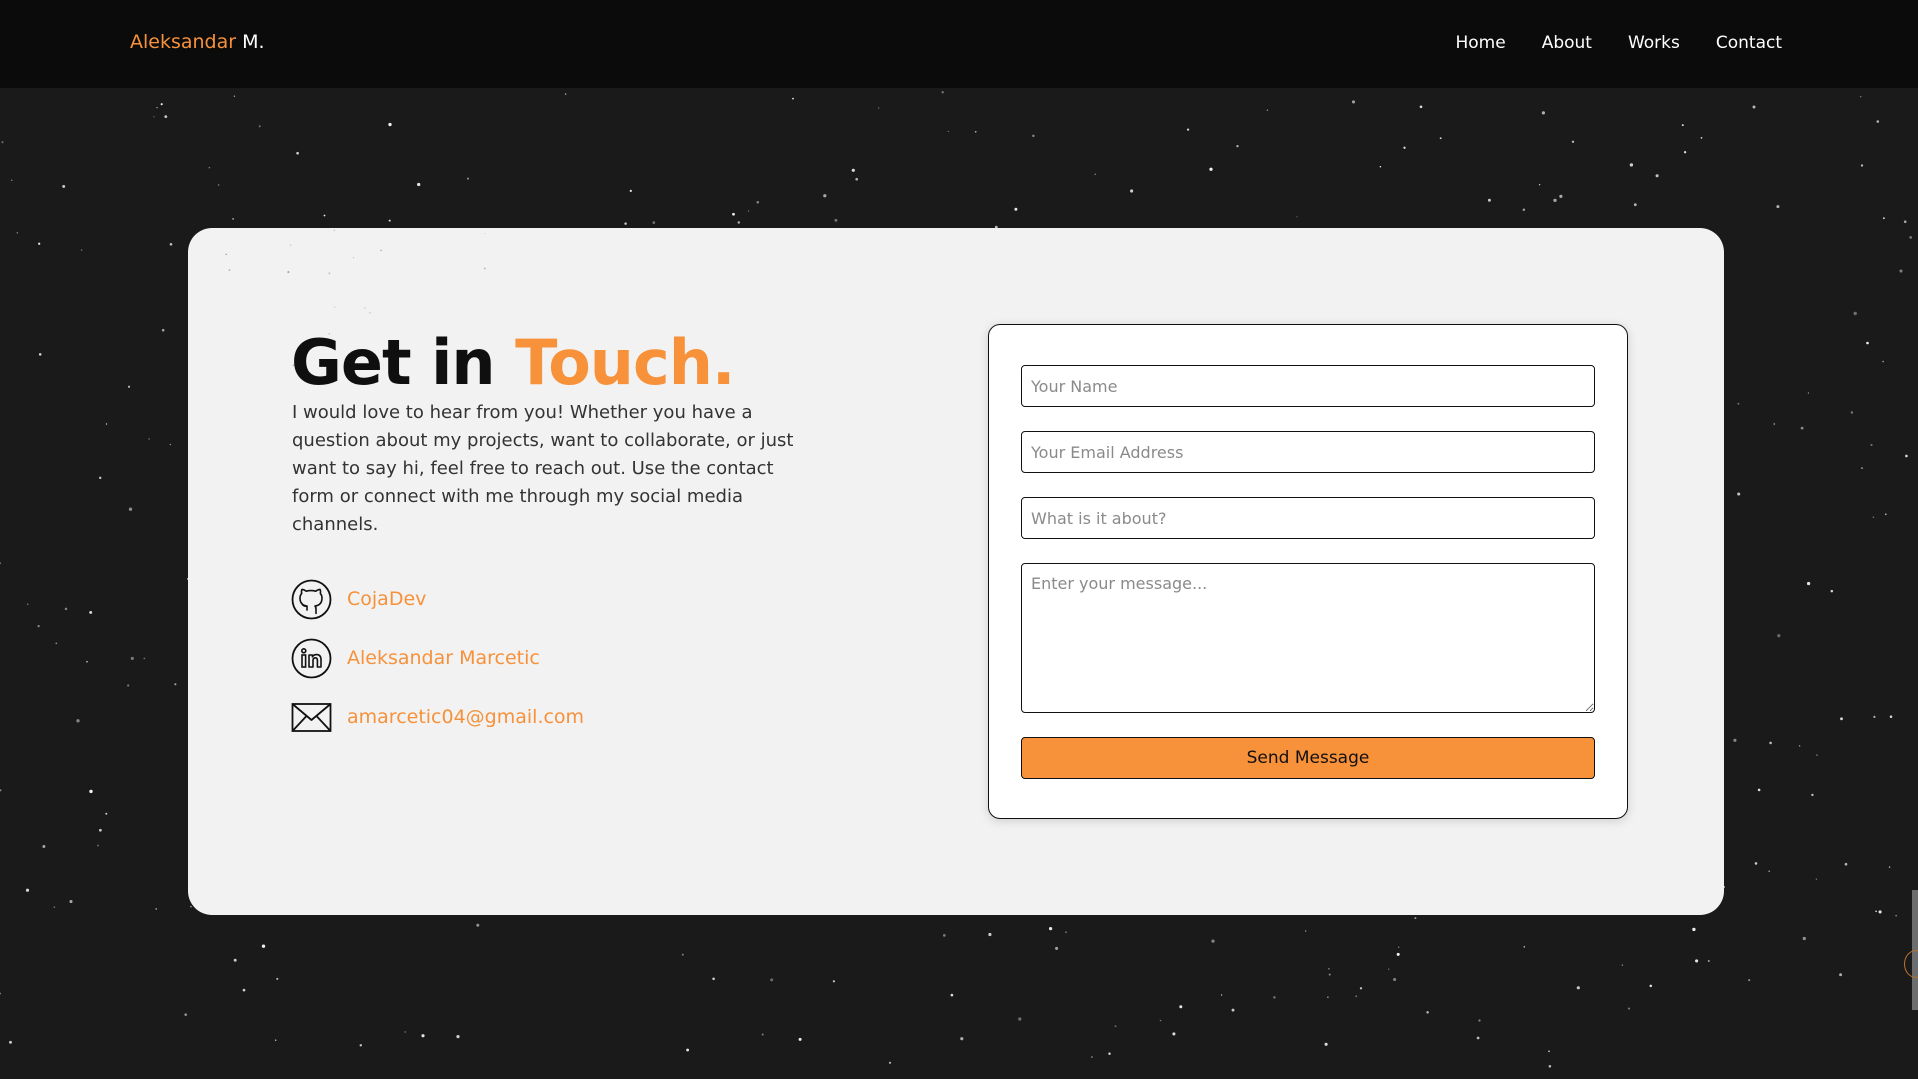 This screenshot has width=1918, height=1079. What do you see at coordinates (386, 599) in the screenshot?
I see `github-link: CojaDev` at bounding box center [386, 599].